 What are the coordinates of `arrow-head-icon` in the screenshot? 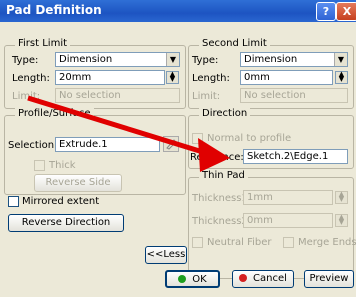 It's located at (214, 155).